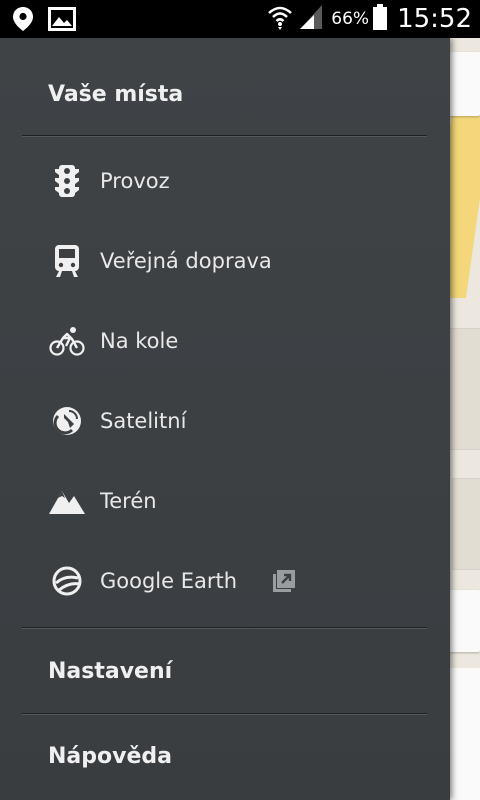 The image size is (480, 800). What do you see at coordinates (67, 181) in the screenshot?
I see `traffic-light-icon` at bounding box center [67, 181].